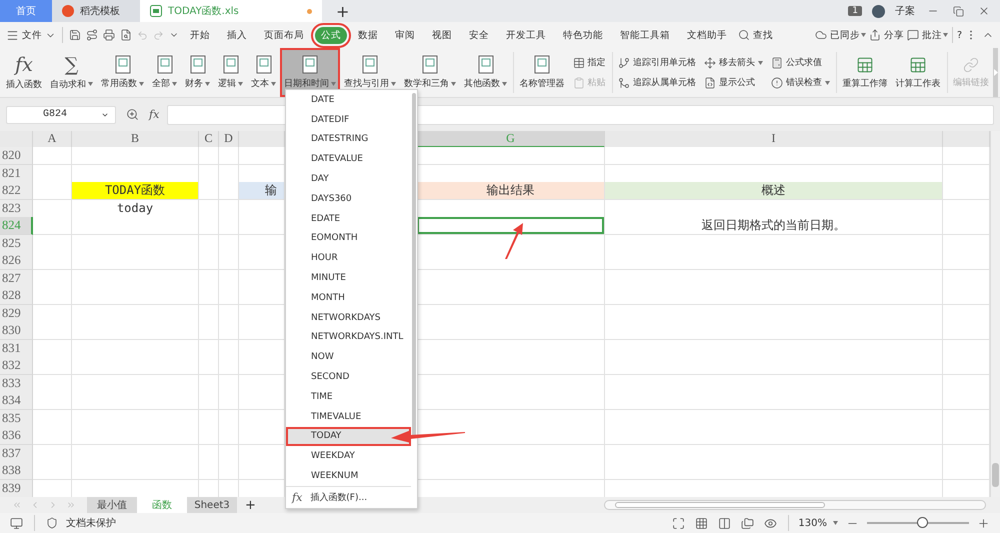 The image size is (1000, 533). I want to click on row-header: 830, so click(16, 331).